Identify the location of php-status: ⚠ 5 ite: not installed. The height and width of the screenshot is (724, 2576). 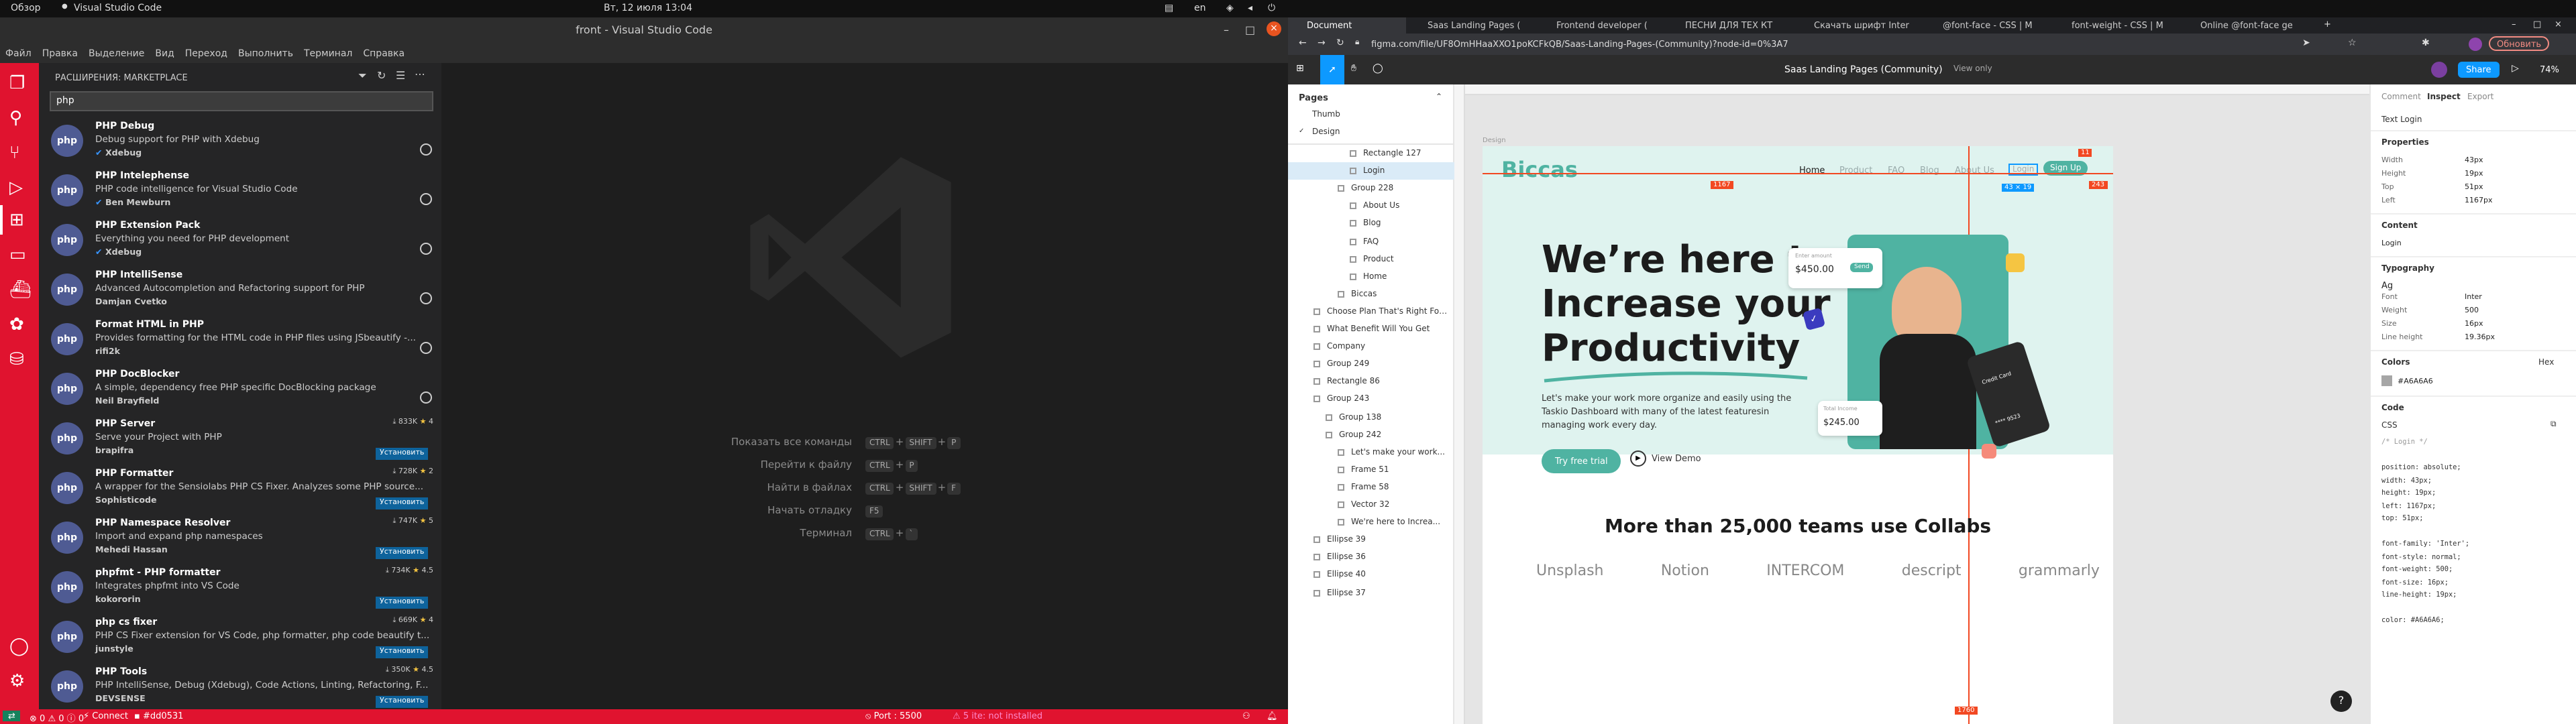
(997, 716).